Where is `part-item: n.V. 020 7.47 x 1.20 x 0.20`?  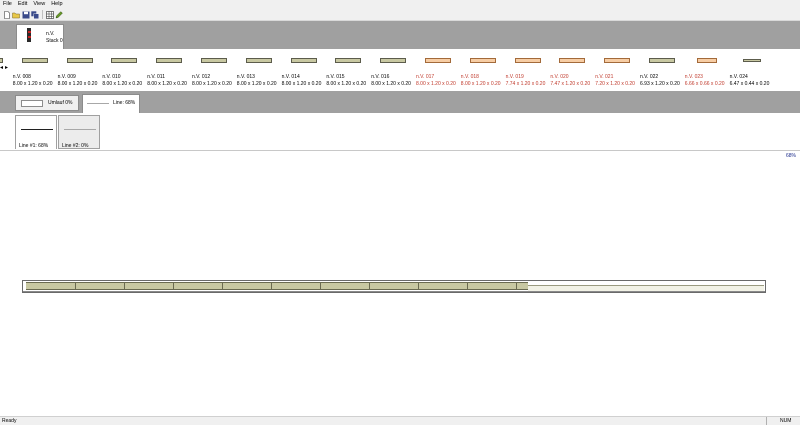 part-item: n.V. 020 7.47 x 1.20 x 0.20 is located at coordinates (572, 70).